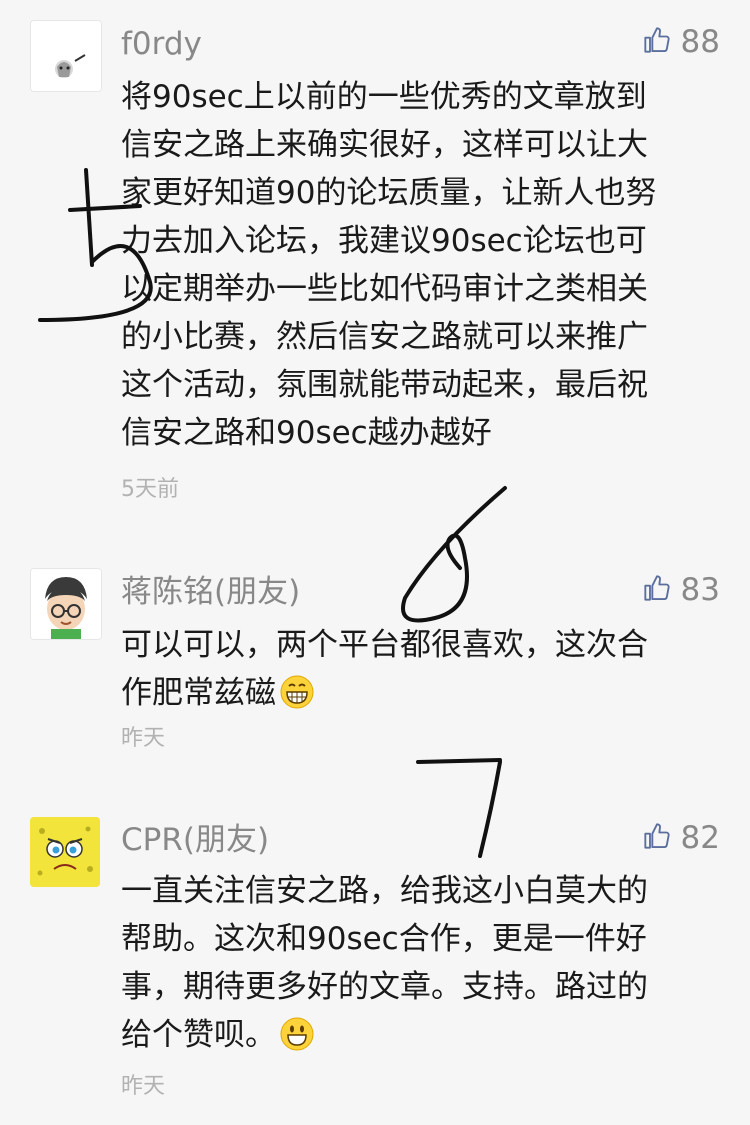 The width and height of the screenshot is (750, 1125). Describe the element at coordinates (384, 385) in the screenshot. I see `comment-line: 这个活动，氛围就能带动起来，最后祝` at that location.